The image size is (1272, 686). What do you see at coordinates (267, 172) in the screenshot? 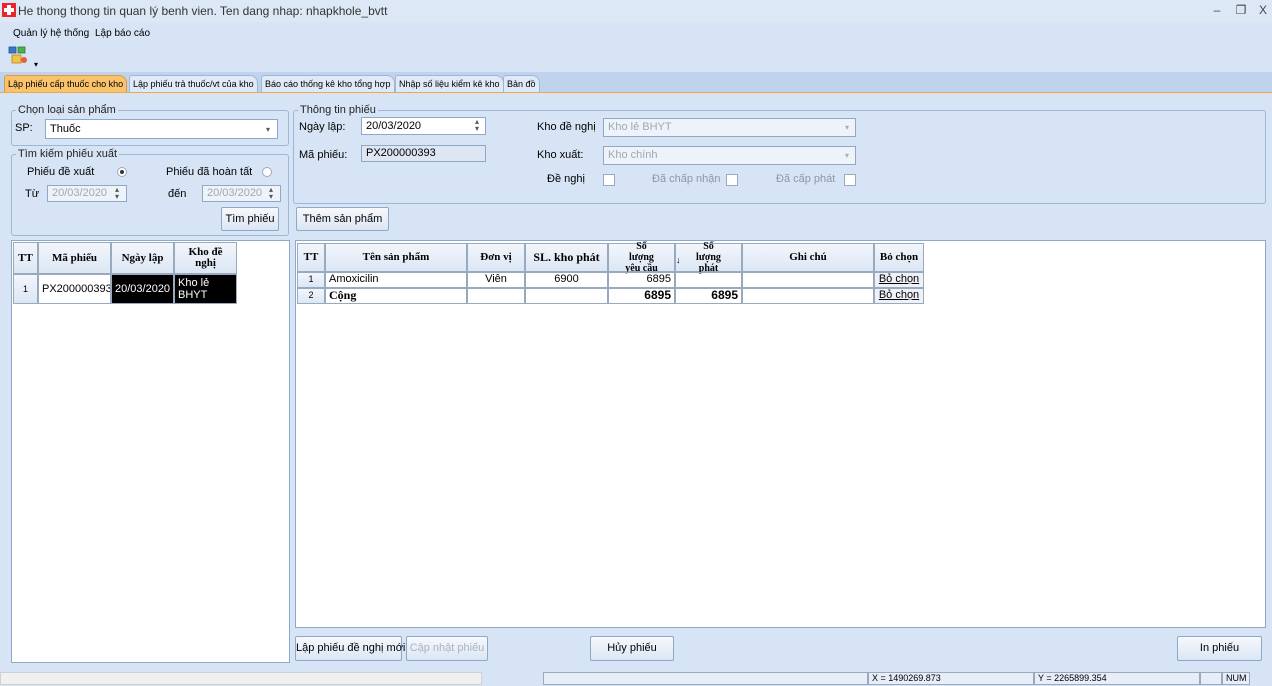
I see `radio-completed` at bounding box center [267, 172].